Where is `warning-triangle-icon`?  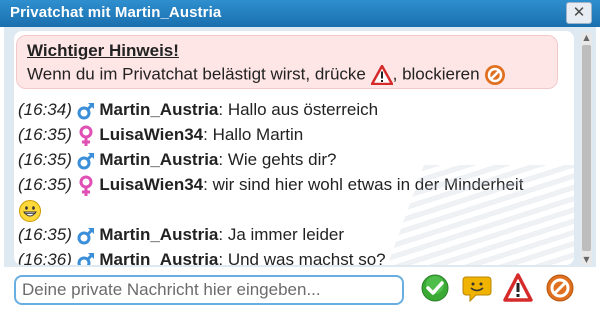
warning-triangle-icon is located at coordinates (381, 74).